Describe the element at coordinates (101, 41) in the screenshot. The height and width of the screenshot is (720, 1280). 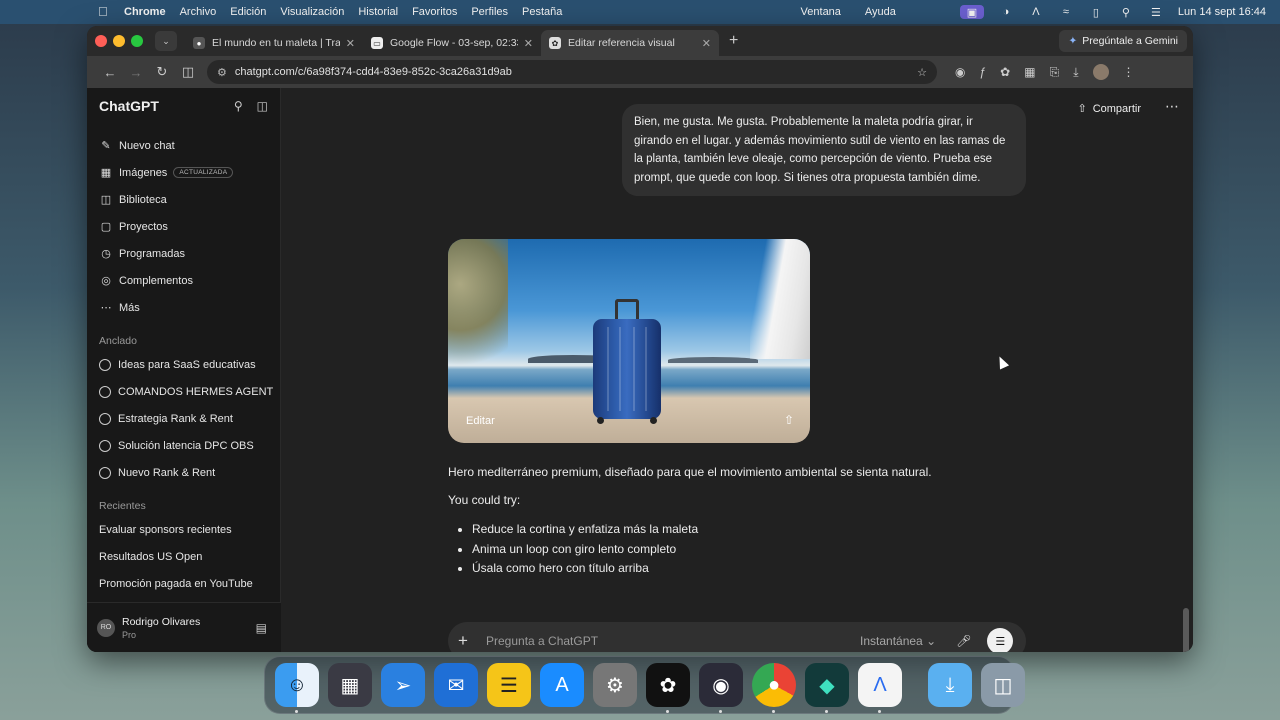
I see `close-window-button` at that location.